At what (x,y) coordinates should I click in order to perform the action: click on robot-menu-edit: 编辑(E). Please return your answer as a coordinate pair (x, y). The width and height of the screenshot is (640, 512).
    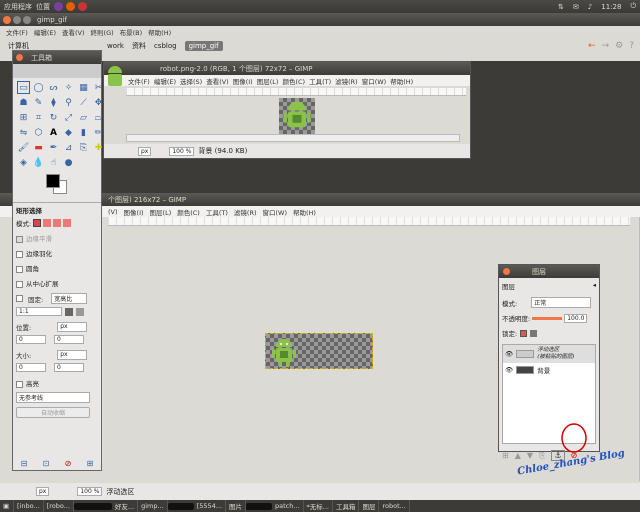
    Looking at the image, I should click on (165, 81).